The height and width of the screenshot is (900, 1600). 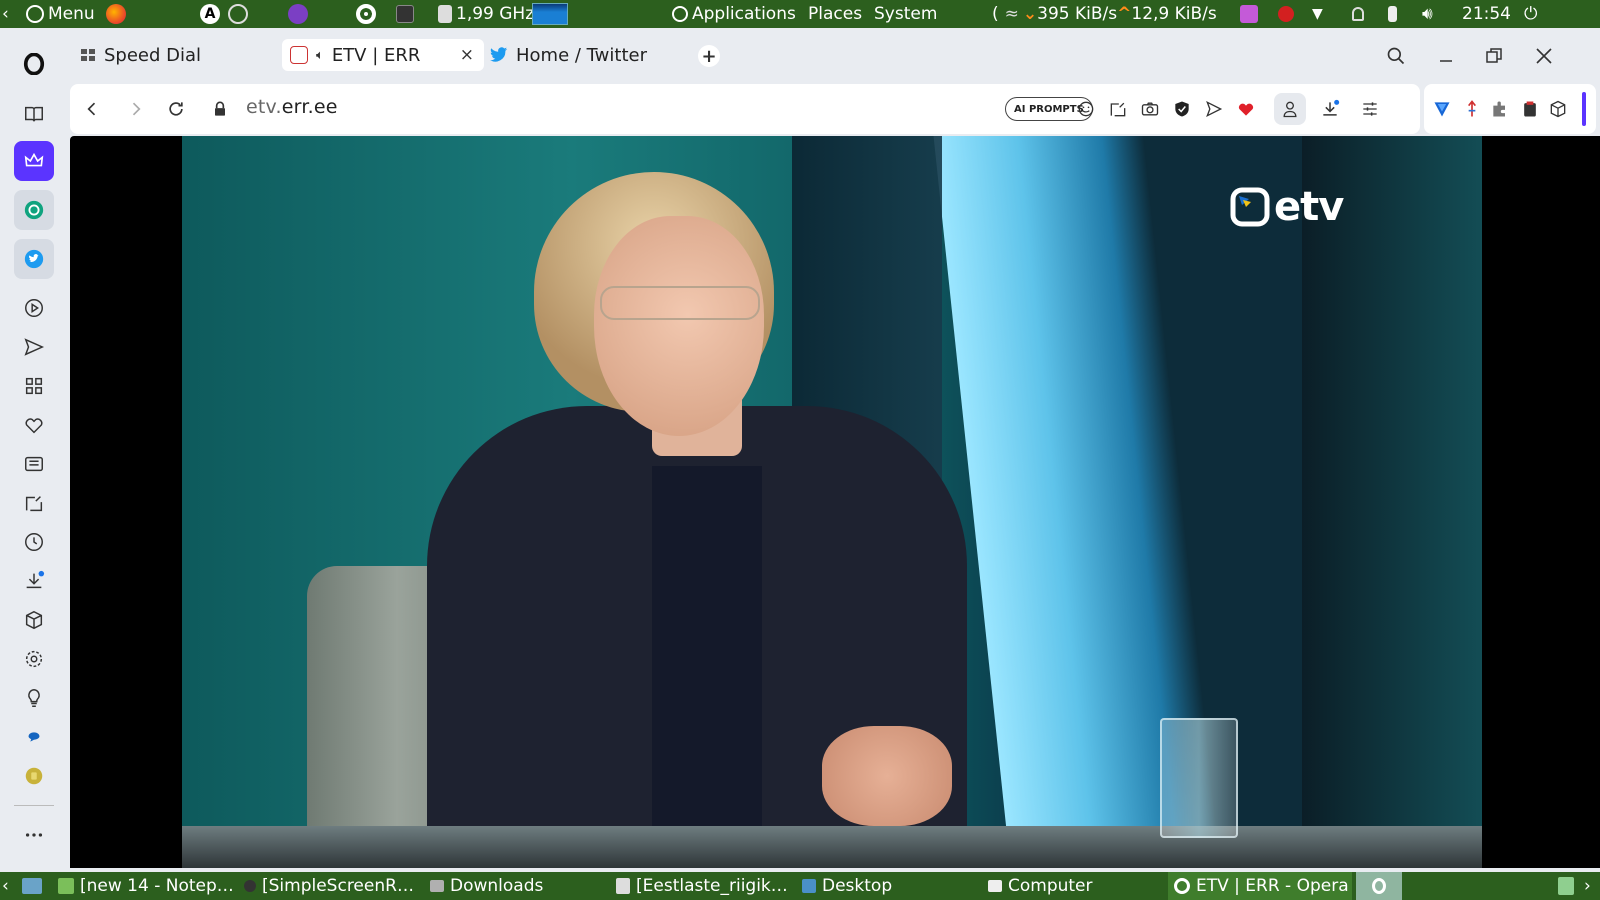 I want to click on desktop-folder-icon, so click(x=809, y=886).